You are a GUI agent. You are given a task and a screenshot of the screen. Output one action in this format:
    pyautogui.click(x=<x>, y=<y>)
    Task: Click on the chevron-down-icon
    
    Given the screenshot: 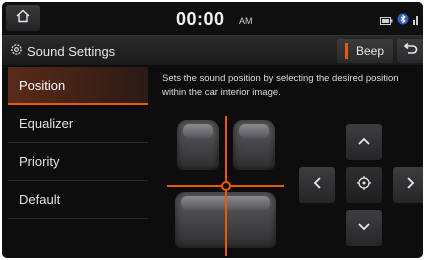 What is the action you would take?
    pyautogui.click(x=364, y=228)
    